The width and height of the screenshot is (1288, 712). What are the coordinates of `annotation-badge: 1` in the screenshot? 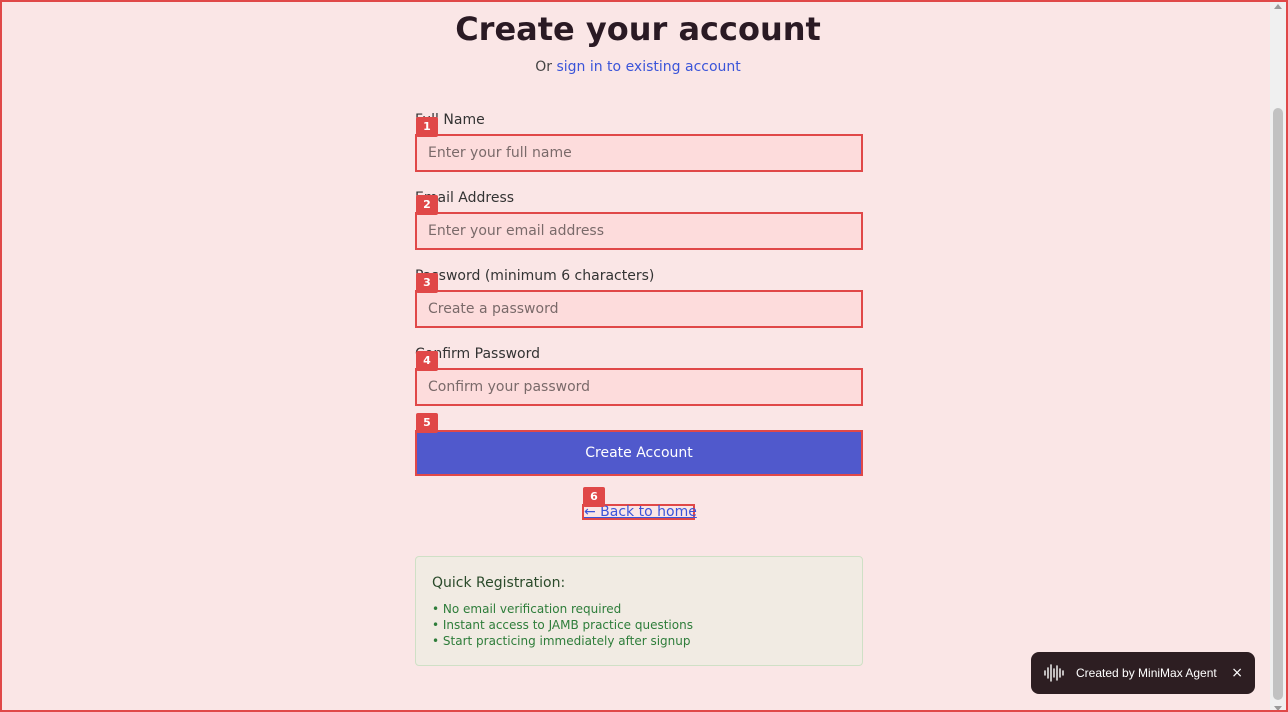 It's located at (427, 127).